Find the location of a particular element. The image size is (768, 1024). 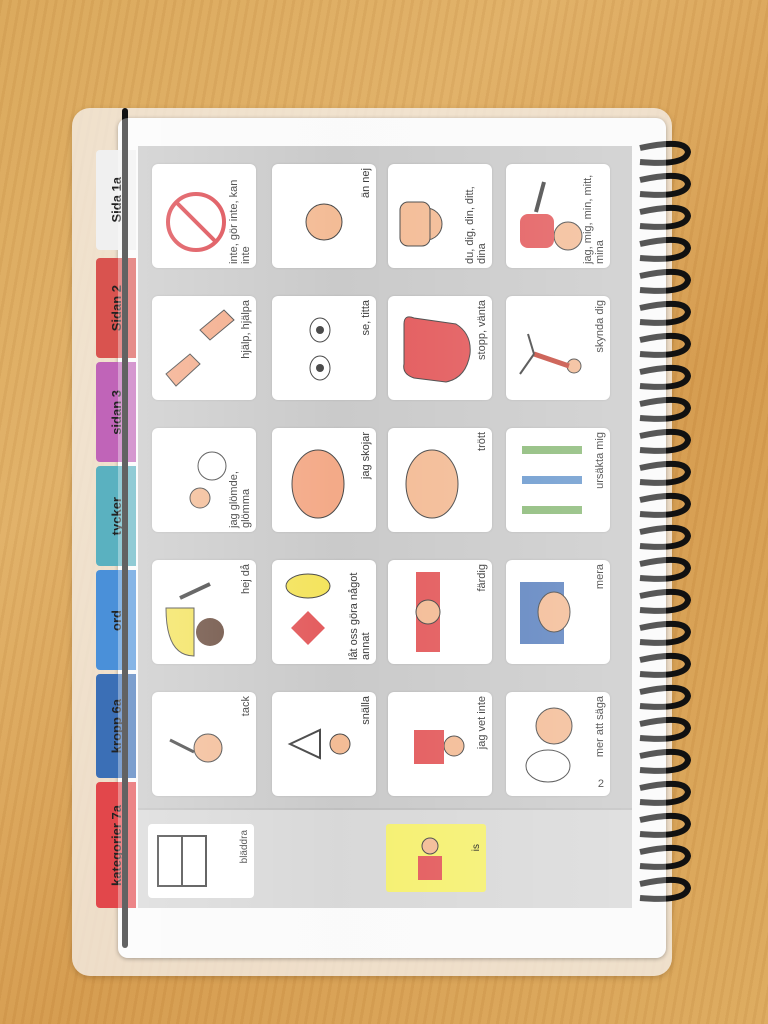

waving-person-icon is located at coordinates (194, 619).